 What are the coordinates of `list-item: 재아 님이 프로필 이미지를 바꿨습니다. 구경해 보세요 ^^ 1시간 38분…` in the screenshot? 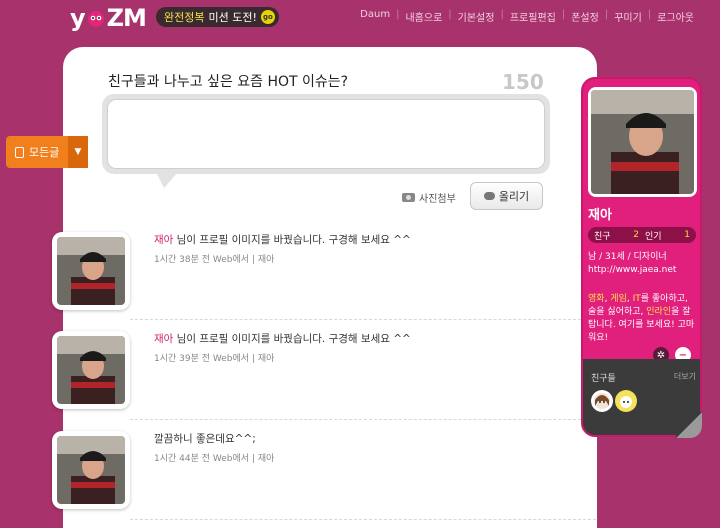 It's located at (297, 277).